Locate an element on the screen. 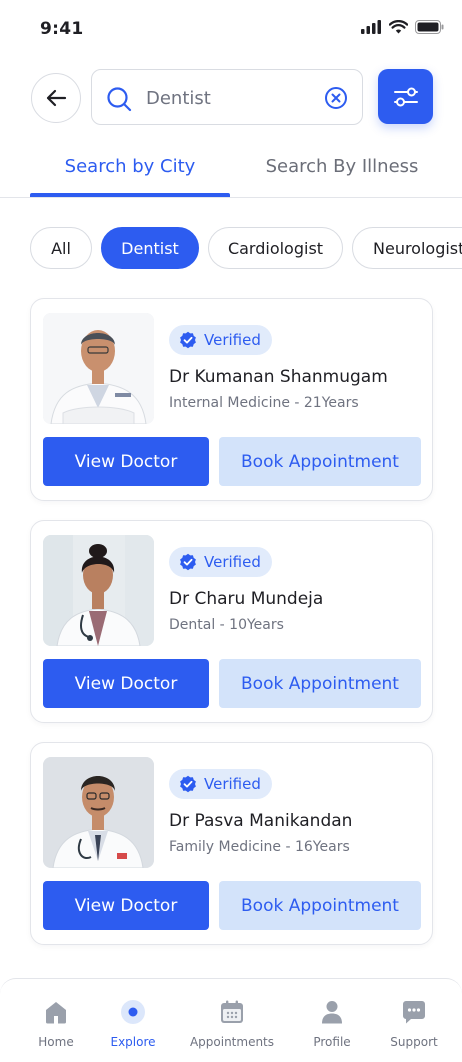  active-tab-indicator is located at coordinates (130, 195).